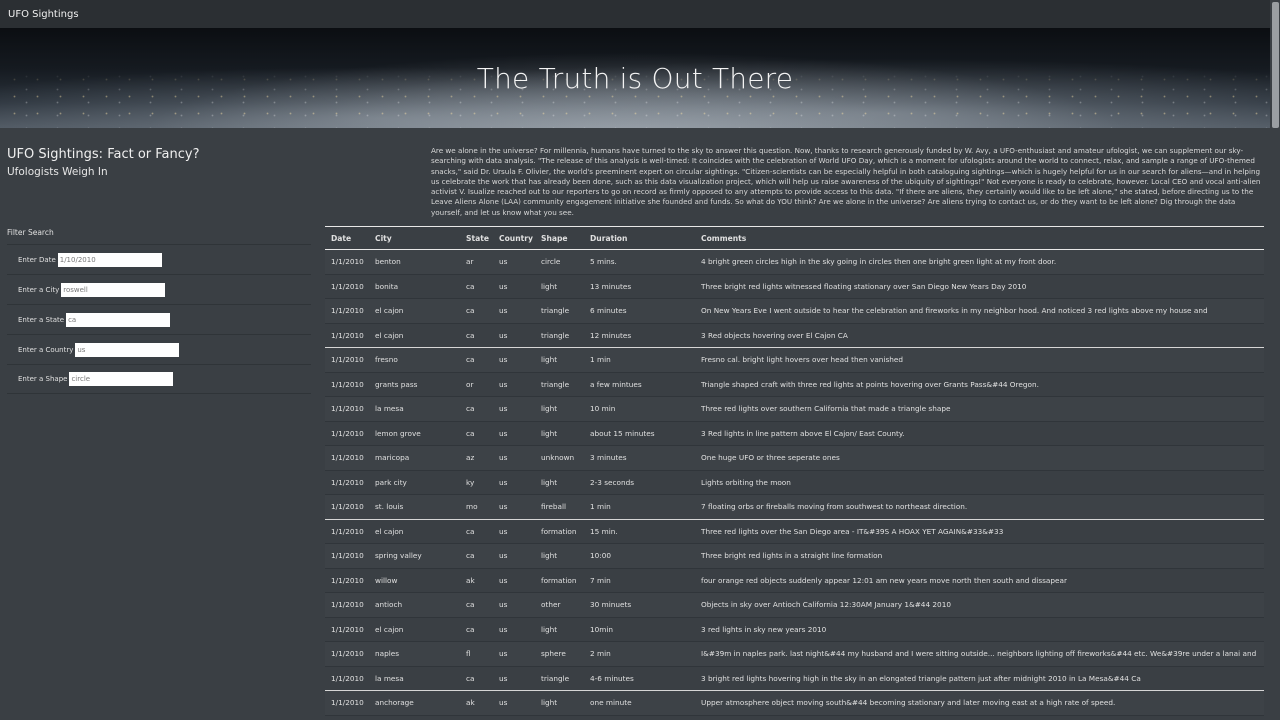 The image size is (1280, 720). I want to click on column-header-comments: Comments, so click(724, 238).